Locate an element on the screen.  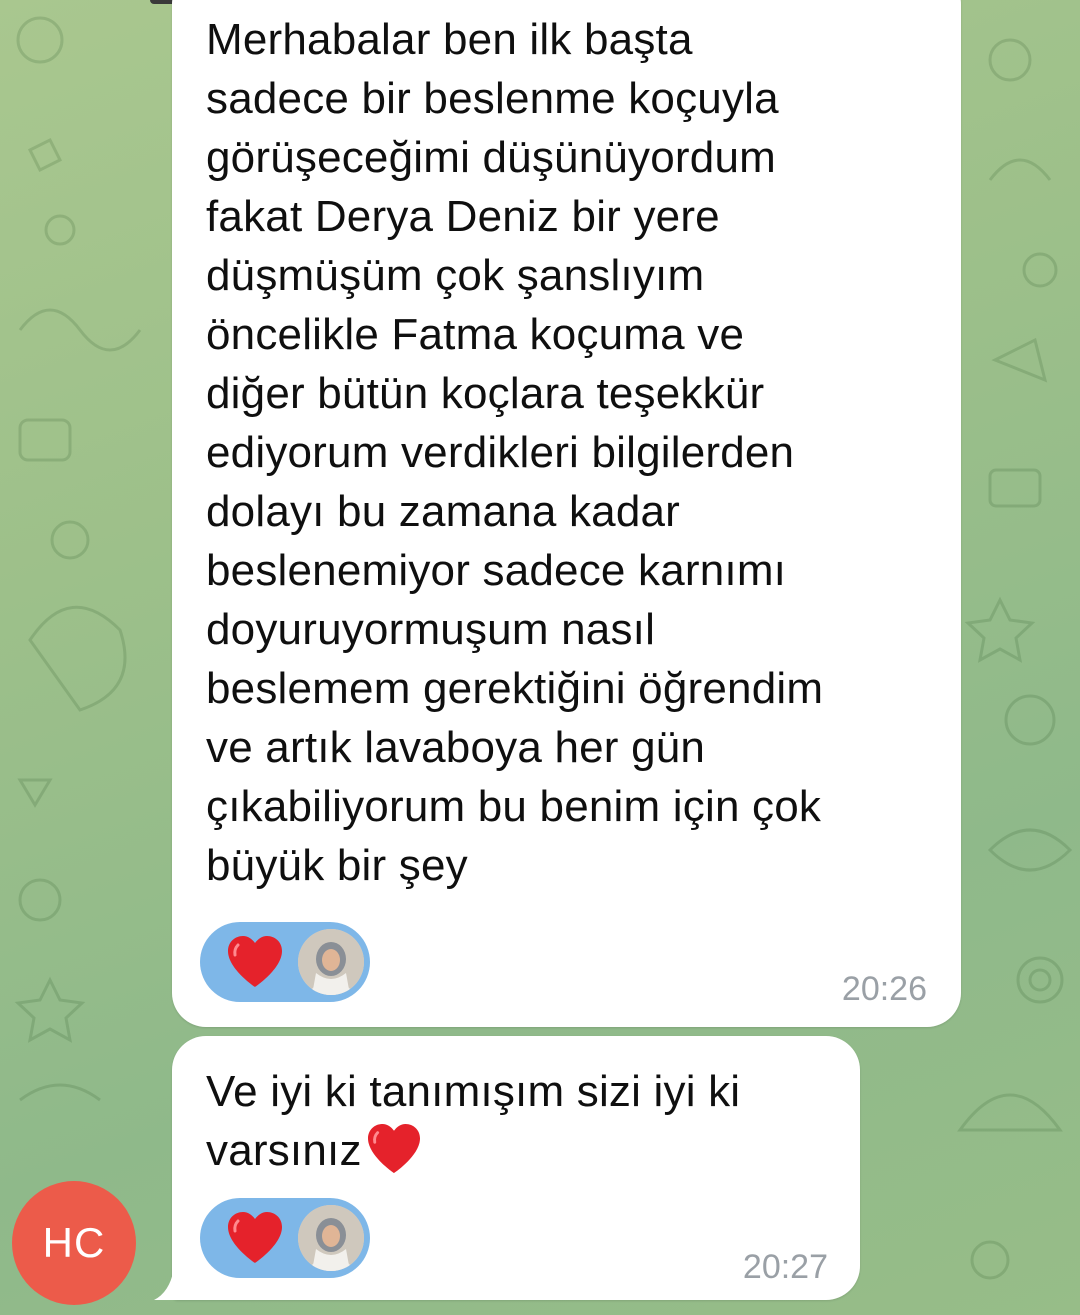
bubble-tail is located at coordinates (173, 1284).